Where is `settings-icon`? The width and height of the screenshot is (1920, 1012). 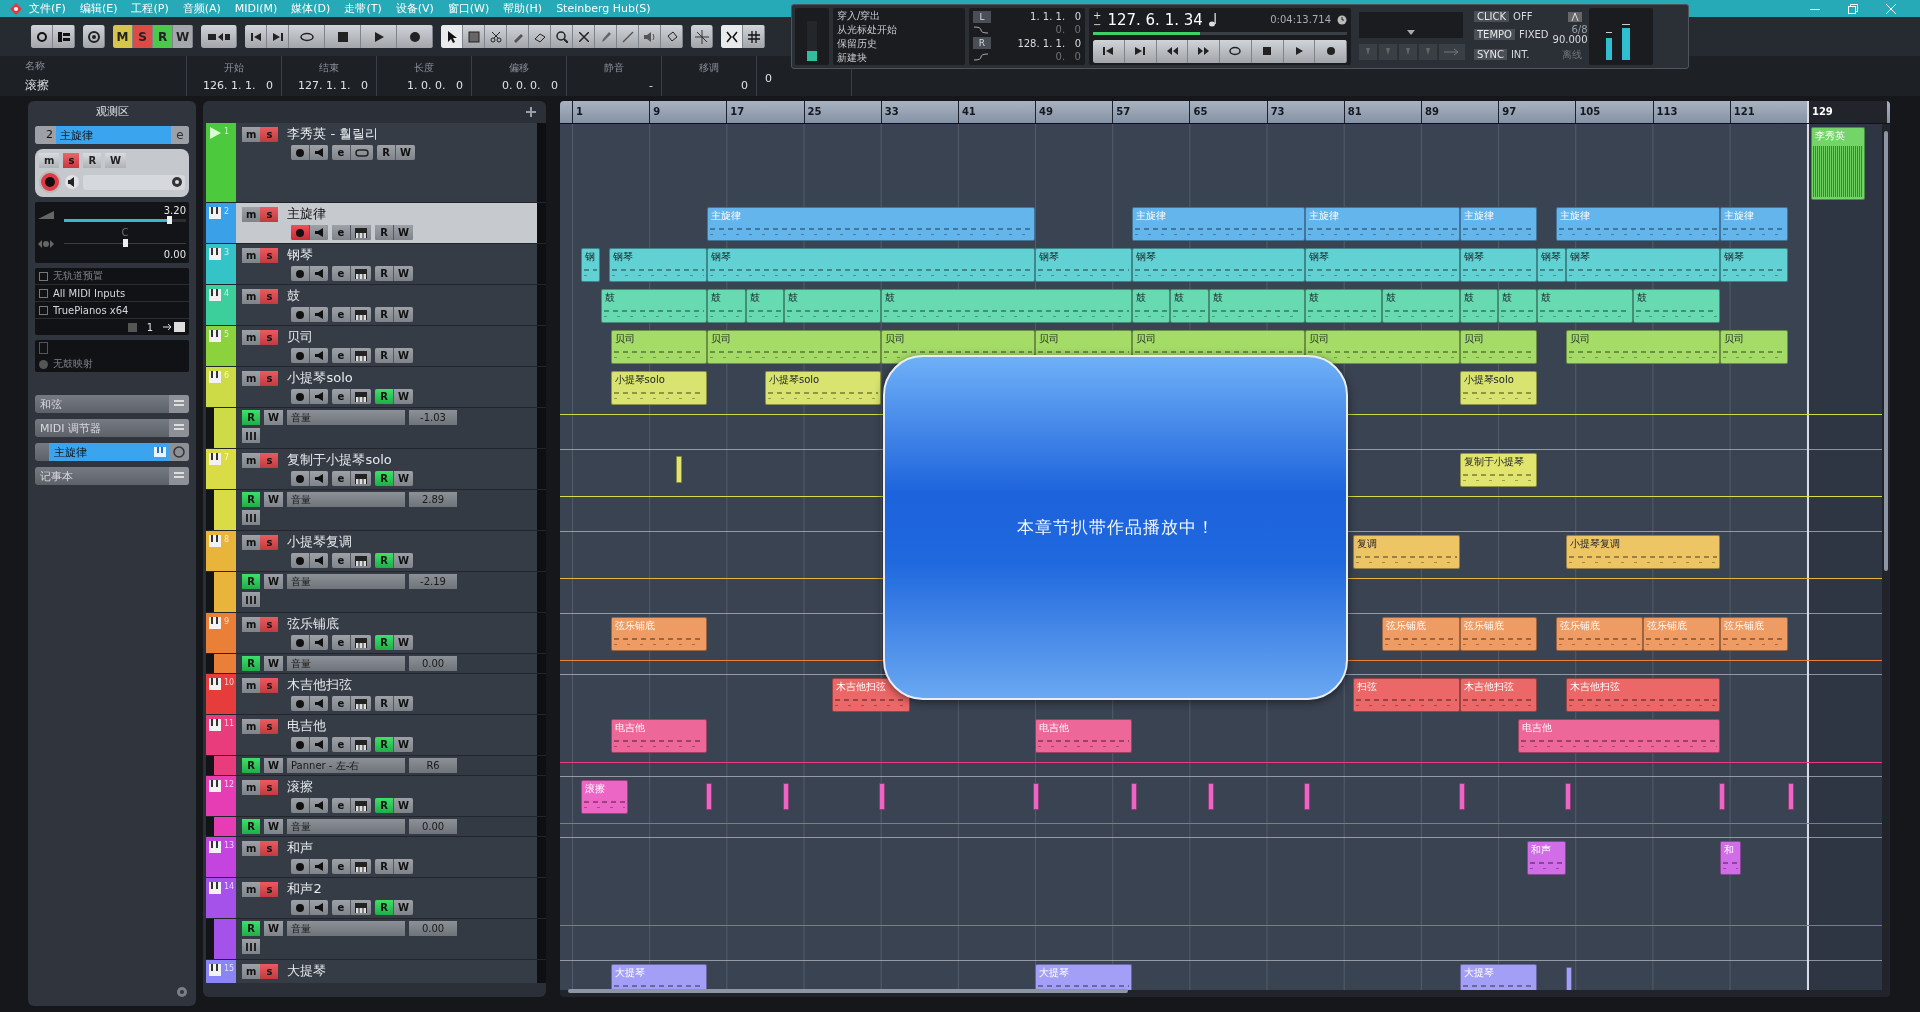
settings-icon is located at coordinates (182, 992).